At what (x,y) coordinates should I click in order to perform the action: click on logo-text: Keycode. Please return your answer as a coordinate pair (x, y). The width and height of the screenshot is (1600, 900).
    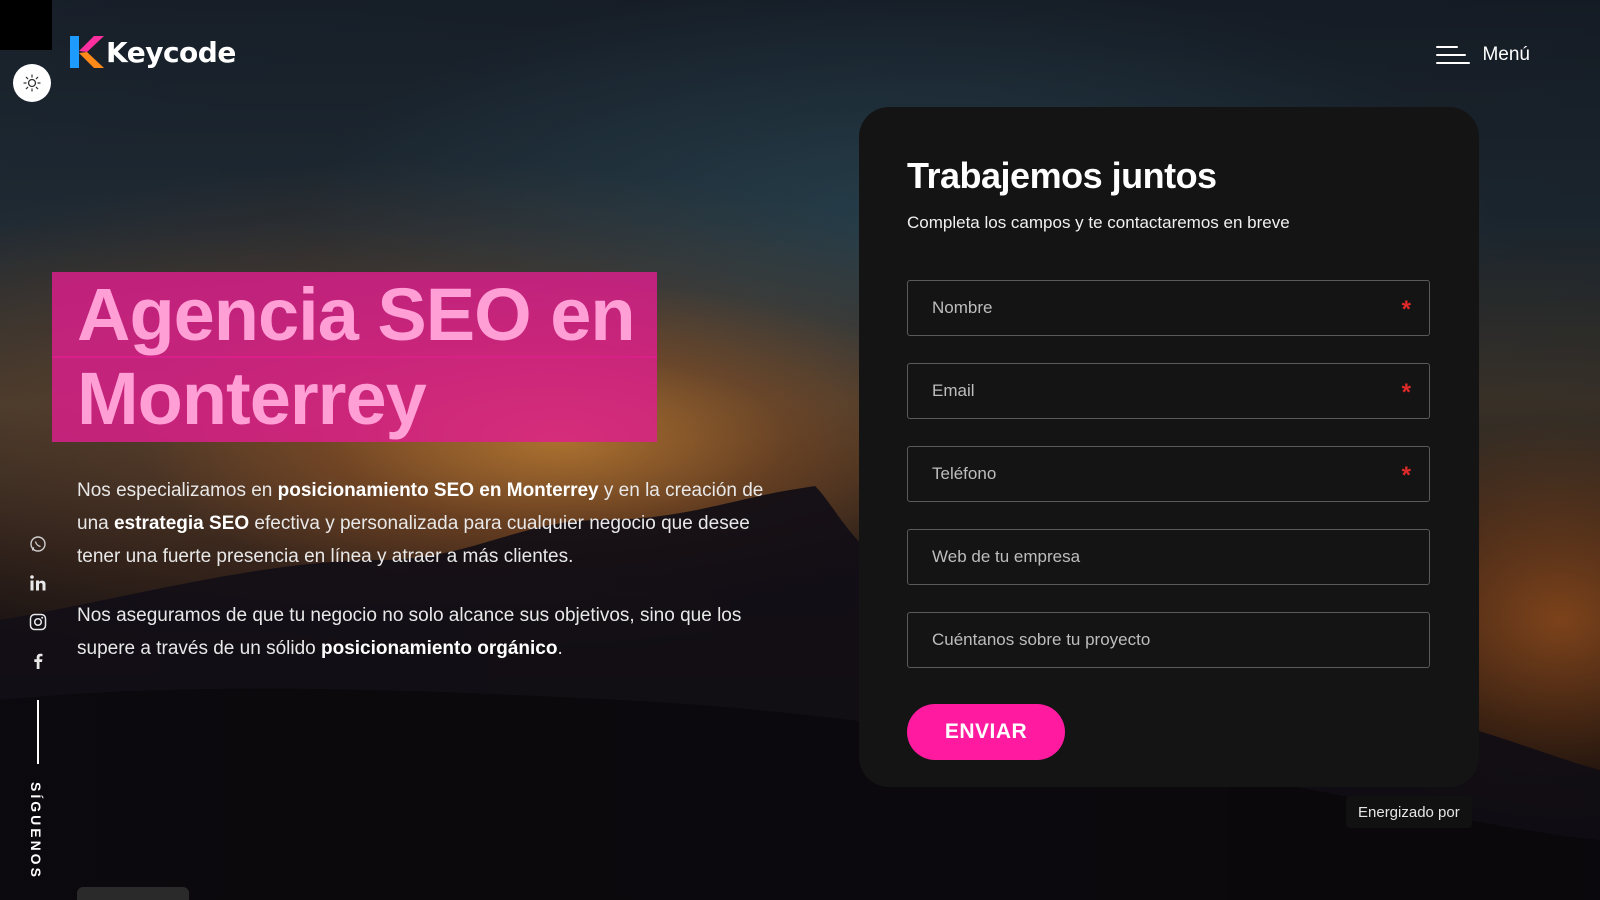
    Looking at the image, I should click on (171, 52).